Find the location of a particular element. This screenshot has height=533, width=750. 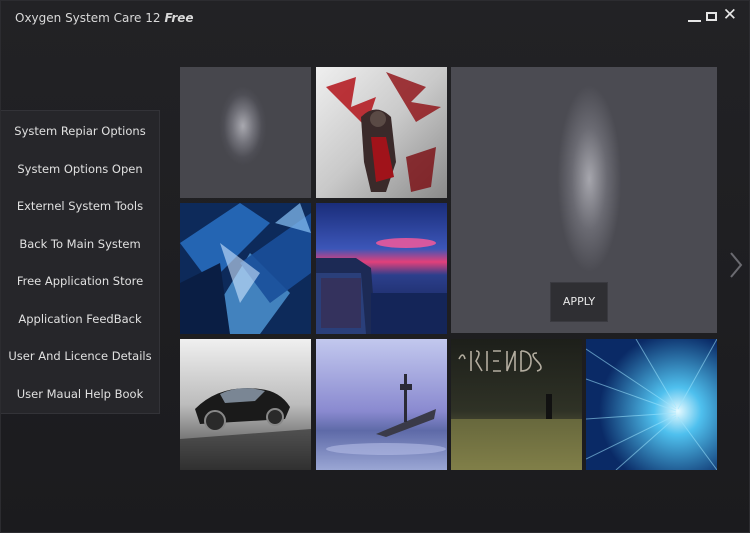

red-warrior-image is located at coordinates (381, 132).